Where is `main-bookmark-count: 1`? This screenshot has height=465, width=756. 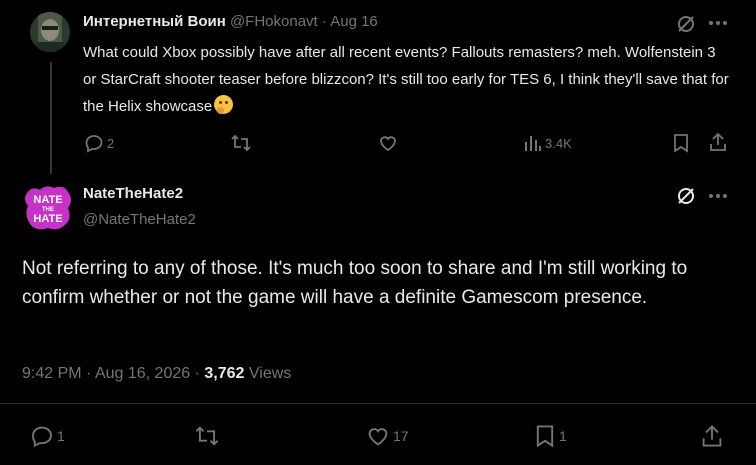
main-bookmark-count: 1 is located at coordinates (563, 436).